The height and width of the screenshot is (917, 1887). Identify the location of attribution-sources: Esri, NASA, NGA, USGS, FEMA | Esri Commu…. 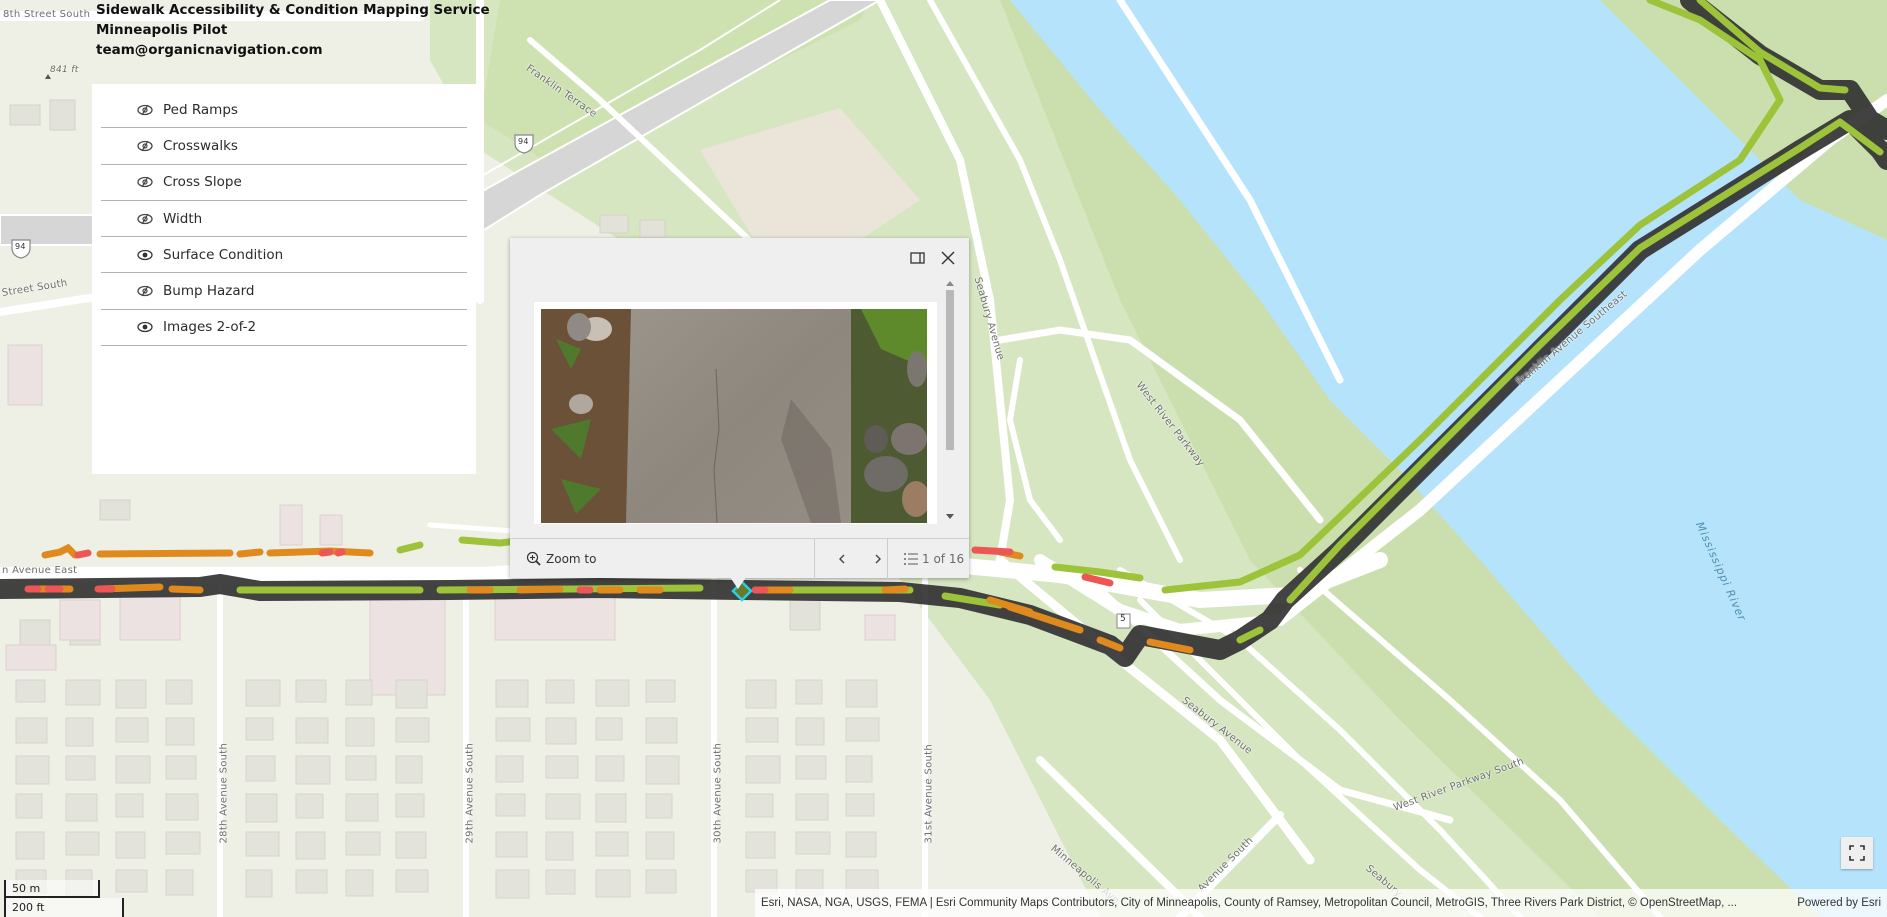
(1249, 903).